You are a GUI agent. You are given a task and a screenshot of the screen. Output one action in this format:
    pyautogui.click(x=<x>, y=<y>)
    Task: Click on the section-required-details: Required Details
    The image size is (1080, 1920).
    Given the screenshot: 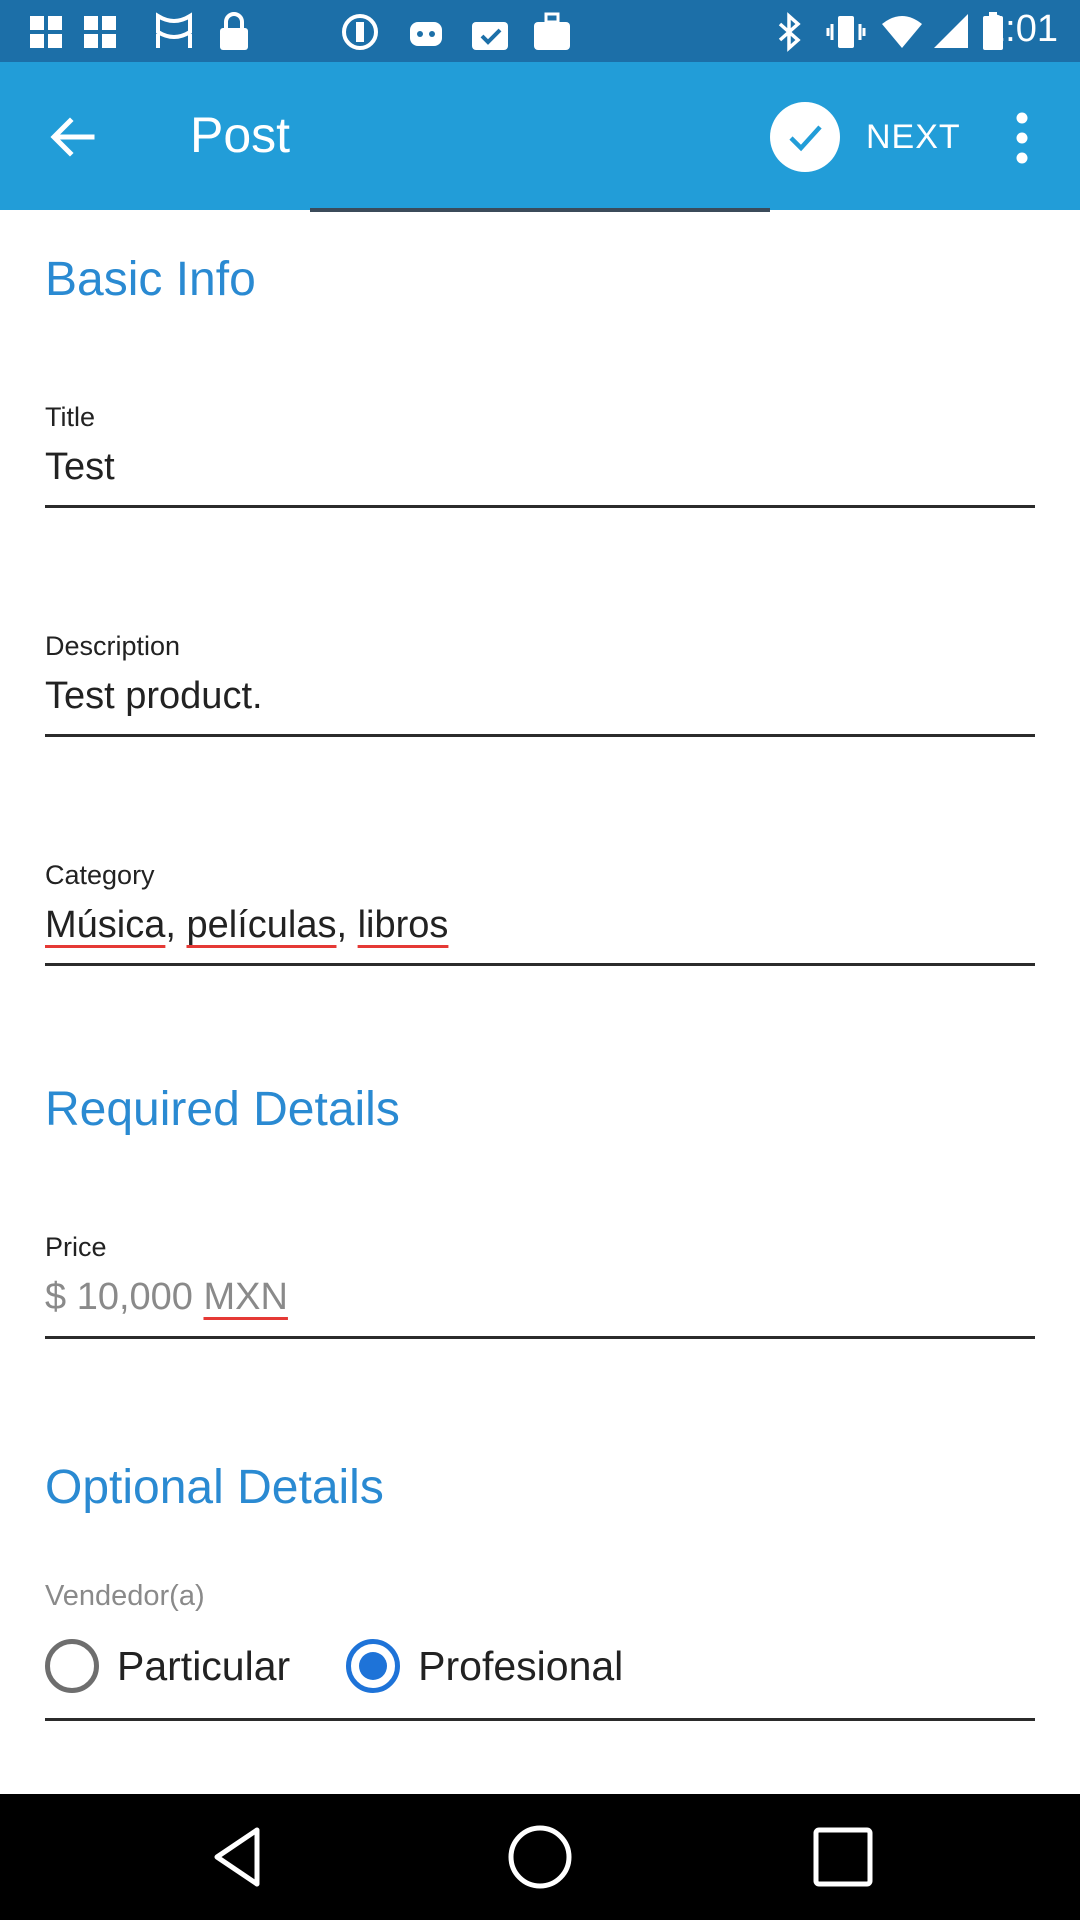 What is the action you would take?
    pyautogui.click(x=222, y=1109)
    